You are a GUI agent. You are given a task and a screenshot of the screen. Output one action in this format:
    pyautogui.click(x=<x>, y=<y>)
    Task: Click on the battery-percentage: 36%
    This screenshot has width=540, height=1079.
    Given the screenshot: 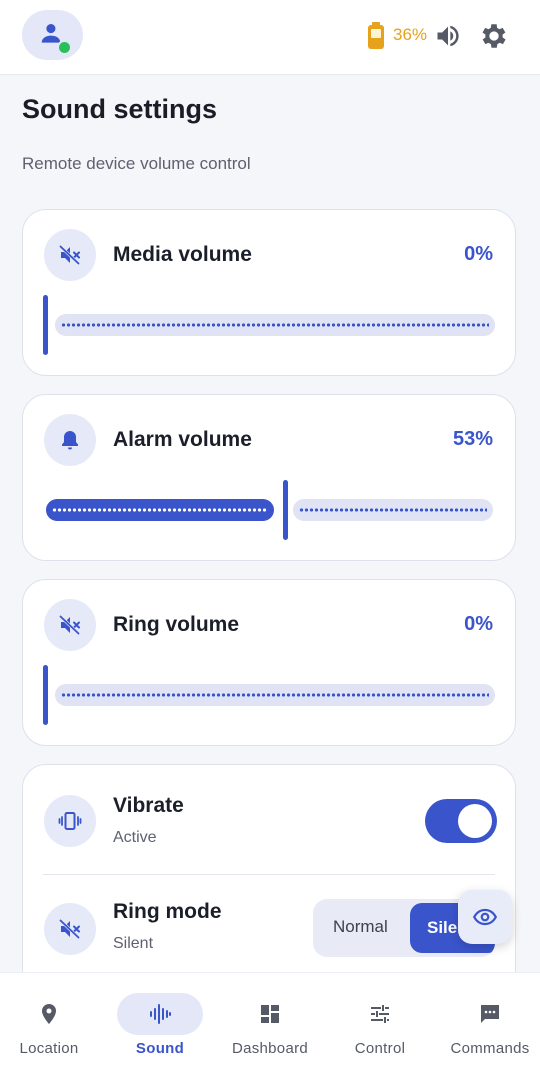 What is the action you would take?
    pyautogui.click(x=410, y=34)
    